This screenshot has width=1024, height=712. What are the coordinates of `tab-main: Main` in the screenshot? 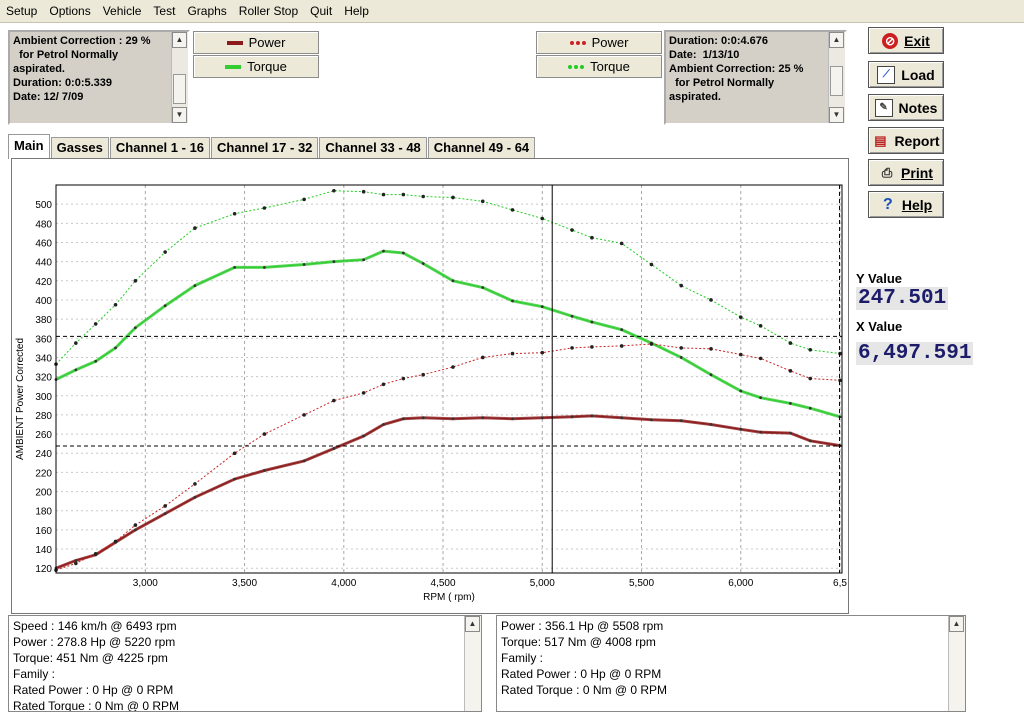 It's located at (29, 146).